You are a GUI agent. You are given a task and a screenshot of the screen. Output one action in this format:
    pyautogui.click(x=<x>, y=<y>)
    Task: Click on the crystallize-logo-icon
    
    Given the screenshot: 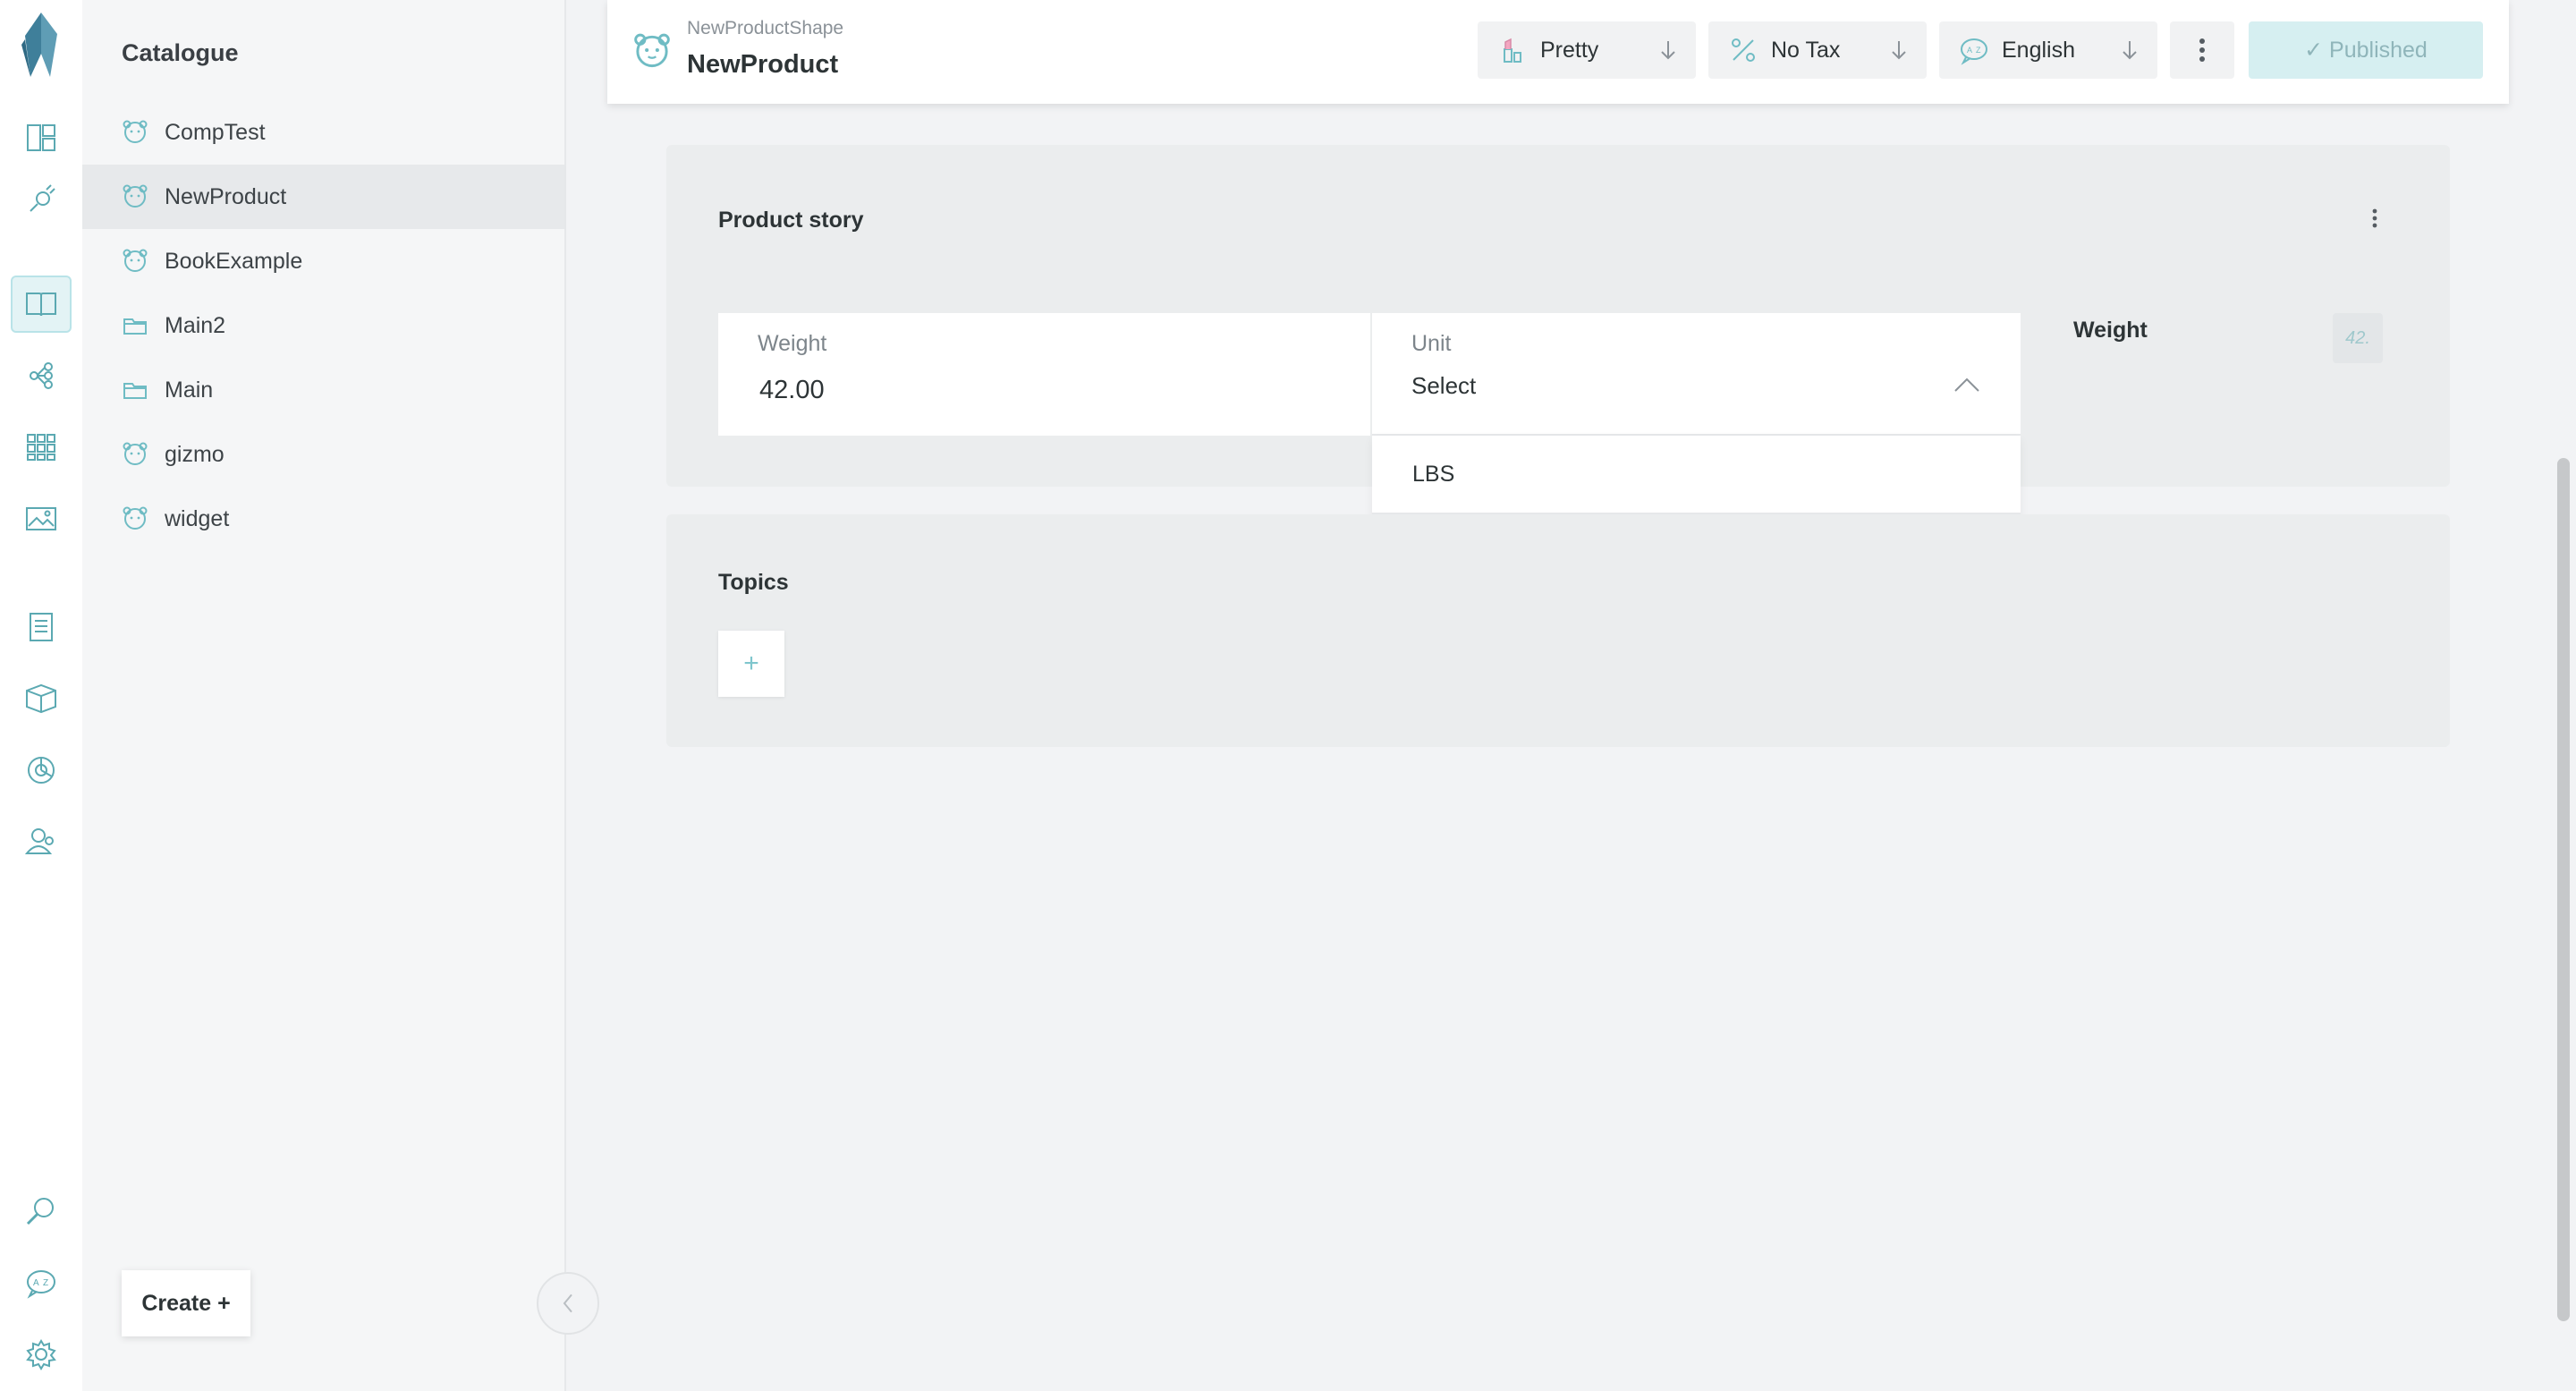 What is the action you would take?
    pyautogui.click(x=41, y=45)
    